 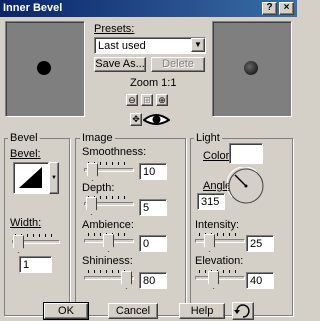 I want to click on zoom-out-icon: ⊖, so click(x=132, y=100).